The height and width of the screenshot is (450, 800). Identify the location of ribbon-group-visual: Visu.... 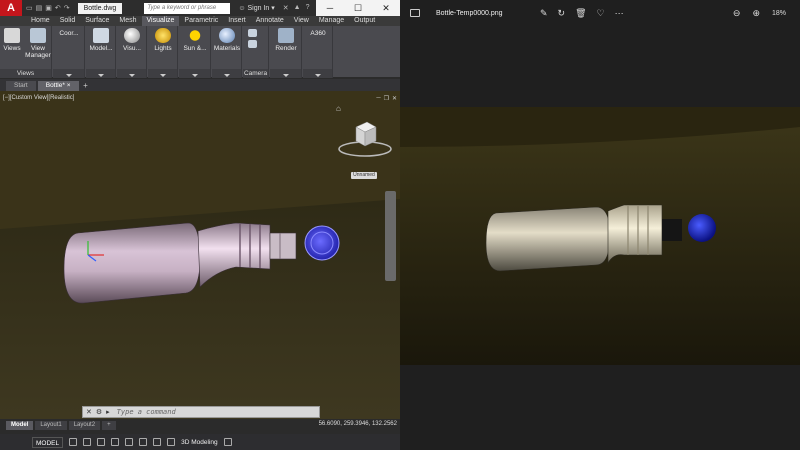
(132, 52).